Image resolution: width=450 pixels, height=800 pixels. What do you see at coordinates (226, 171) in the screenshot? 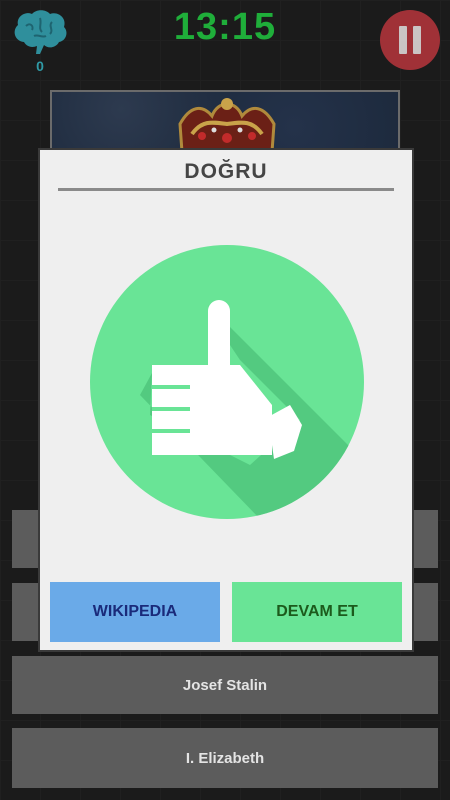
I see `dialog-title: DOĞRU` at bounding box center [226, 171].